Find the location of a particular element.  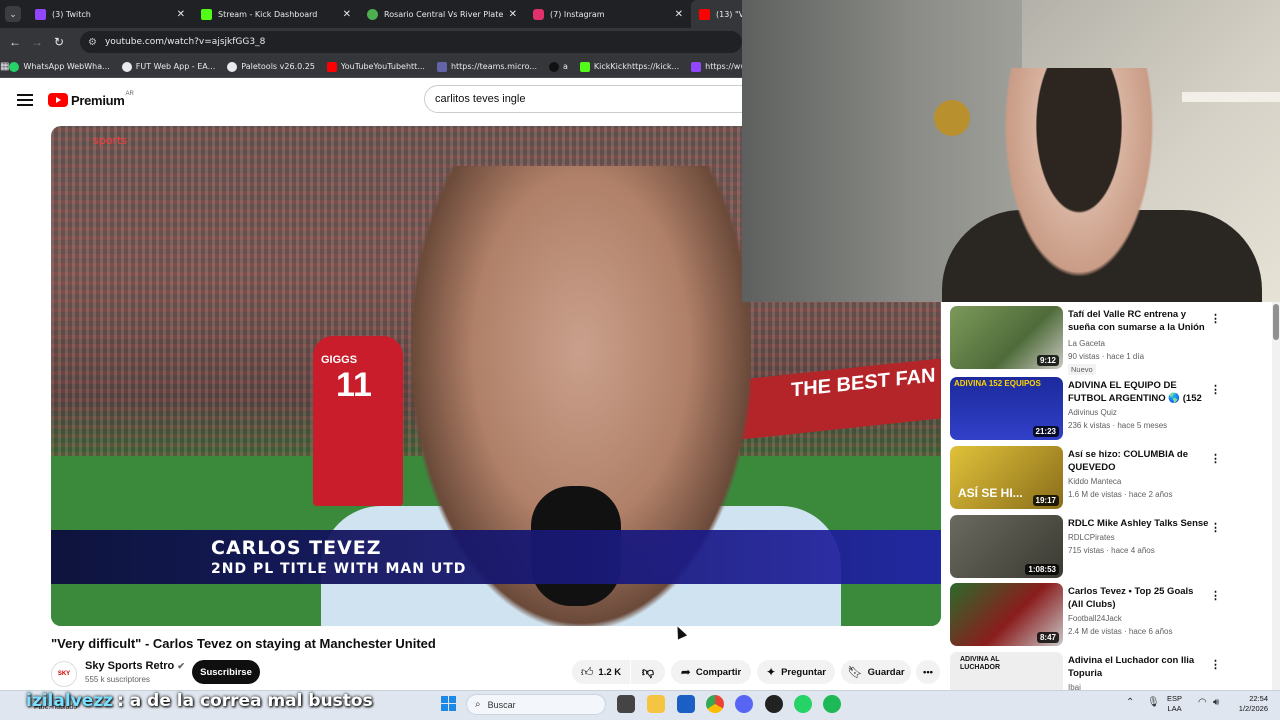

tray-chevron-up-icon: ⌃ is located at coordinates (1130, 702).